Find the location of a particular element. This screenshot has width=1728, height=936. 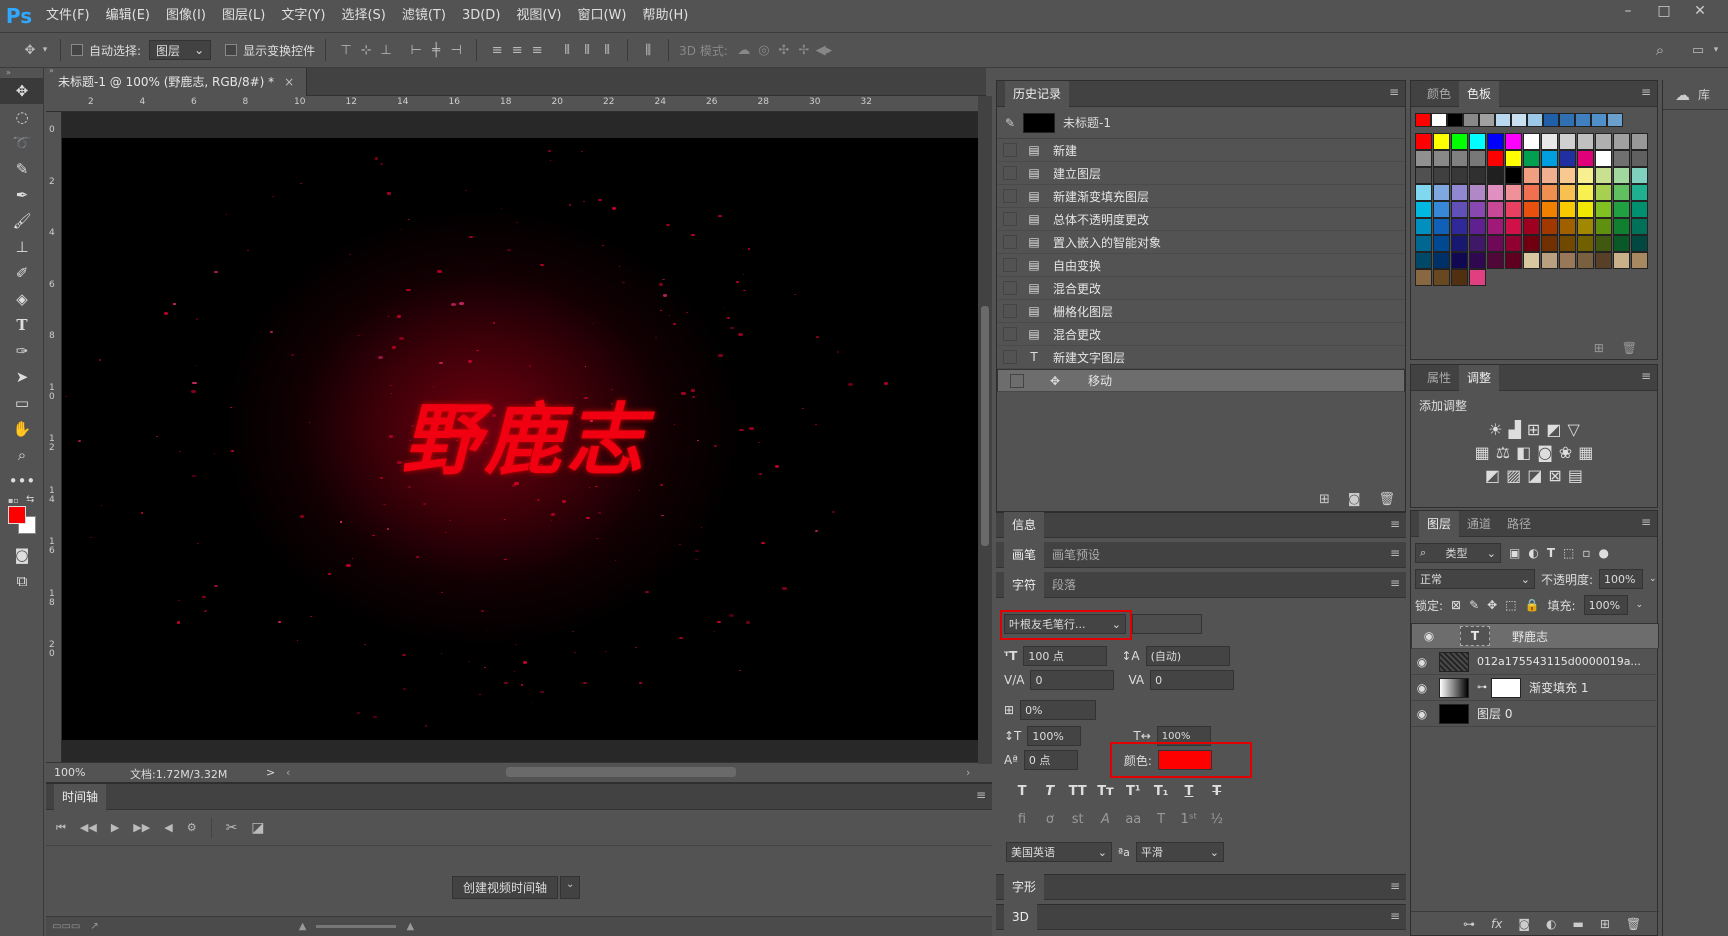

scroll-left-icon: ‹ is located at coordinates (288, 772).